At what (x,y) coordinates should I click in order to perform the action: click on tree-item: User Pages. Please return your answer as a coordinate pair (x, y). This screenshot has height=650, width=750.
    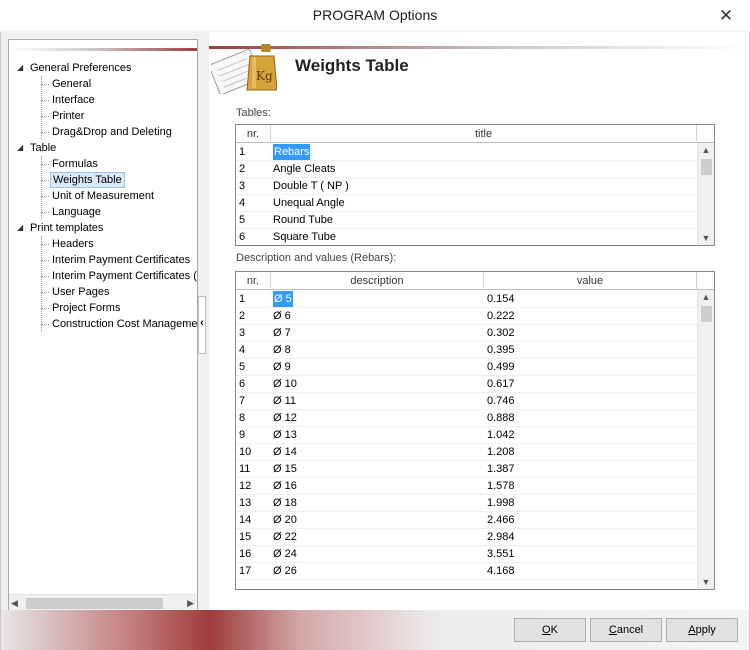
    Looking at the image, I should click on (103, 292).